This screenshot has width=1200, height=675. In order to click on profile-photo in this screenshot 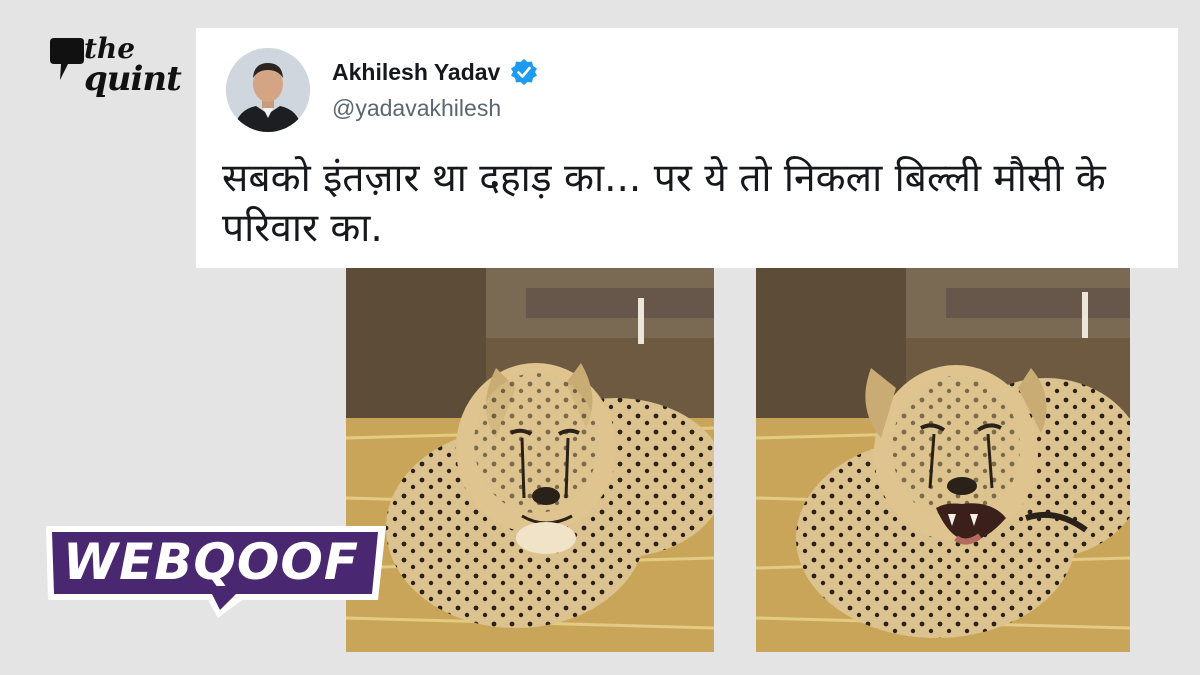, I will do `click(268, 90)`.